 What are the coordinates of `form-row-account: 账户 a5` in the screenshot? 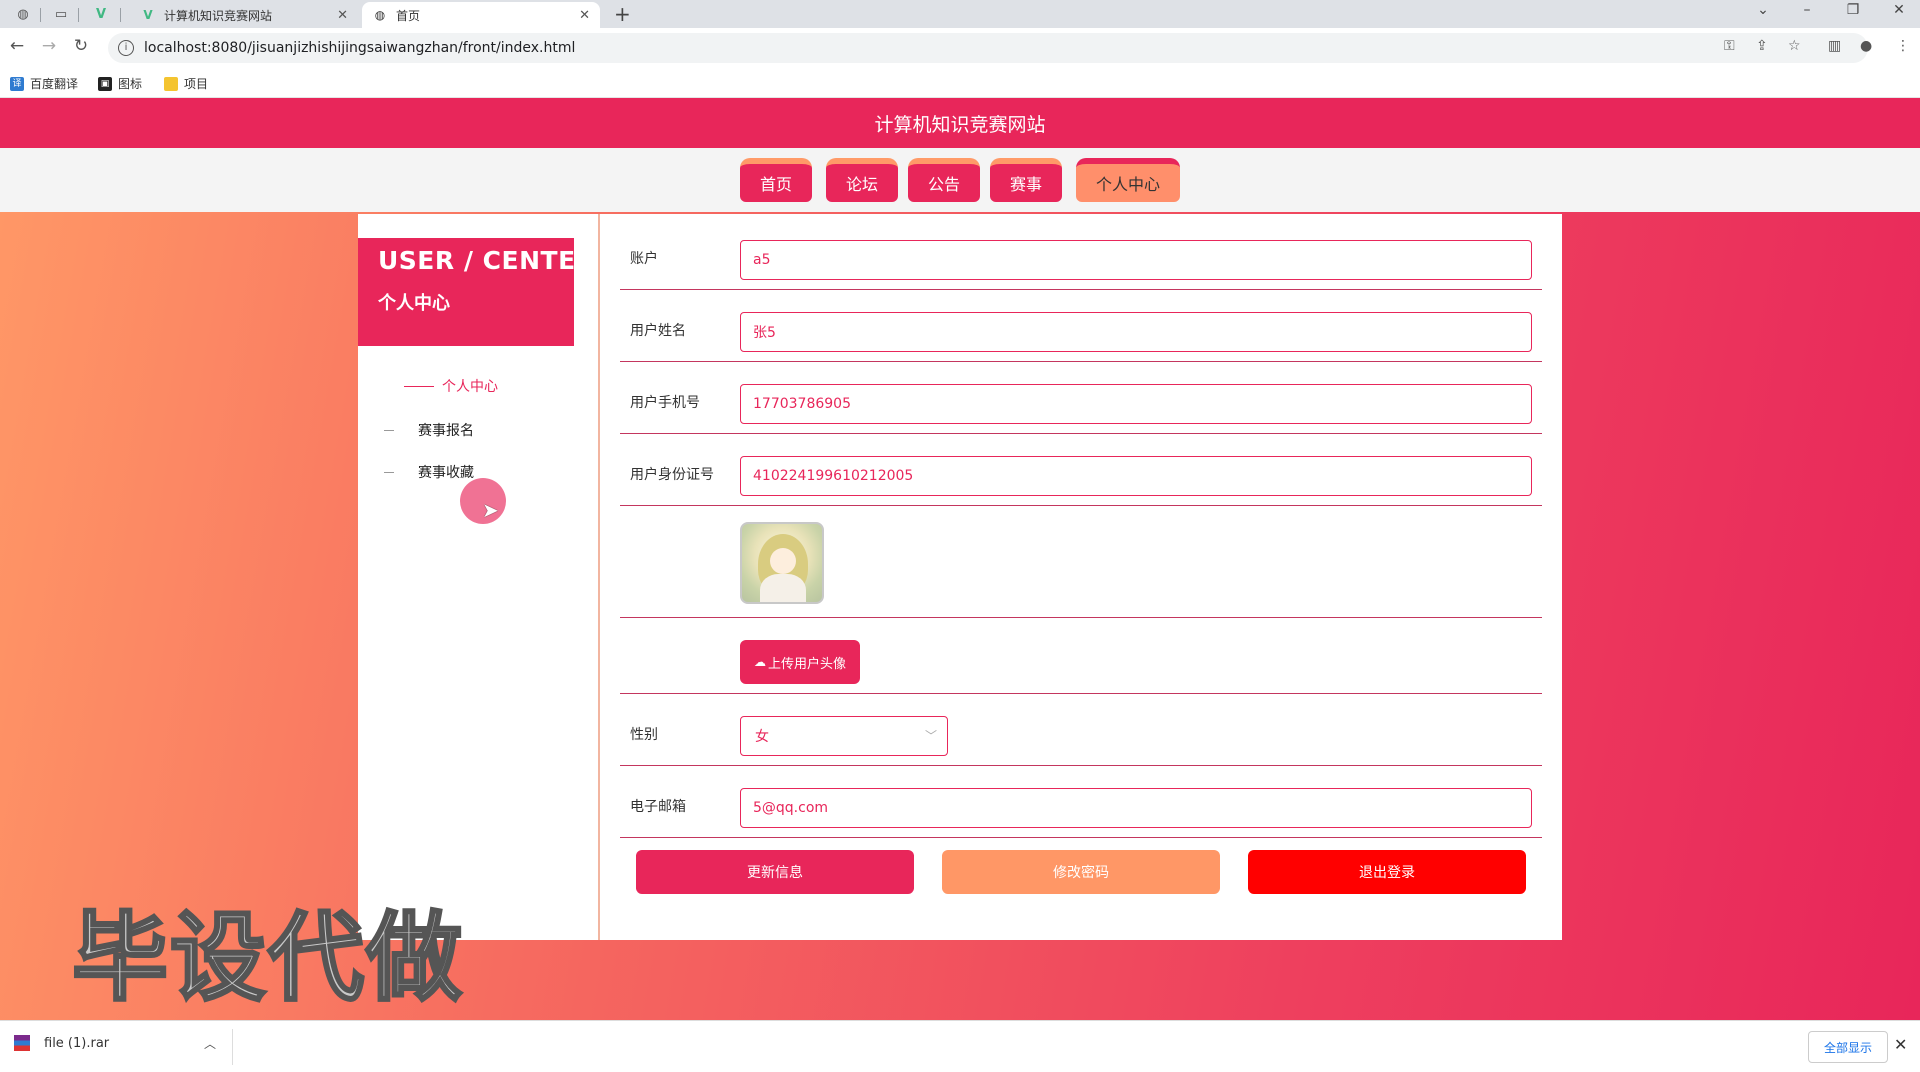 It's located at (1081, 252).